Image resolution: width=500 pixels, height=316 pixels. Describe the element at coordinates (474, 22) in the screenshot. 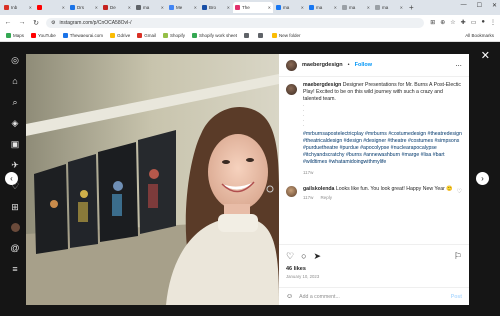

I see `sidepanel-icon: ▭` at that location.